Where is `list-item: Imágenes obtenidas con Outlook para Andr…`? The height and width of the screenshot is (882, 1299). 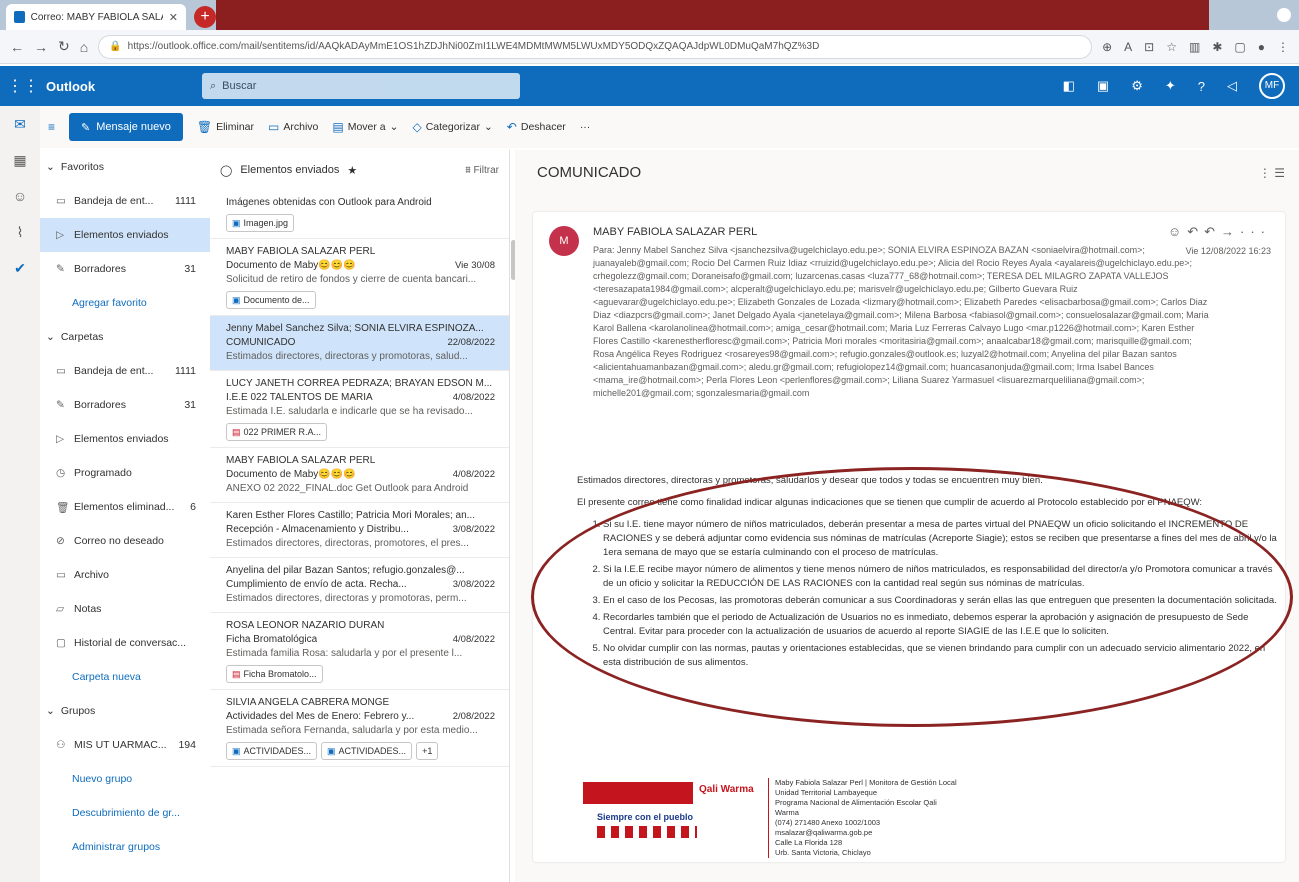 list-item: Imágenes obtenidas con Outlook para Andr… is located at coordinates (359, 214).